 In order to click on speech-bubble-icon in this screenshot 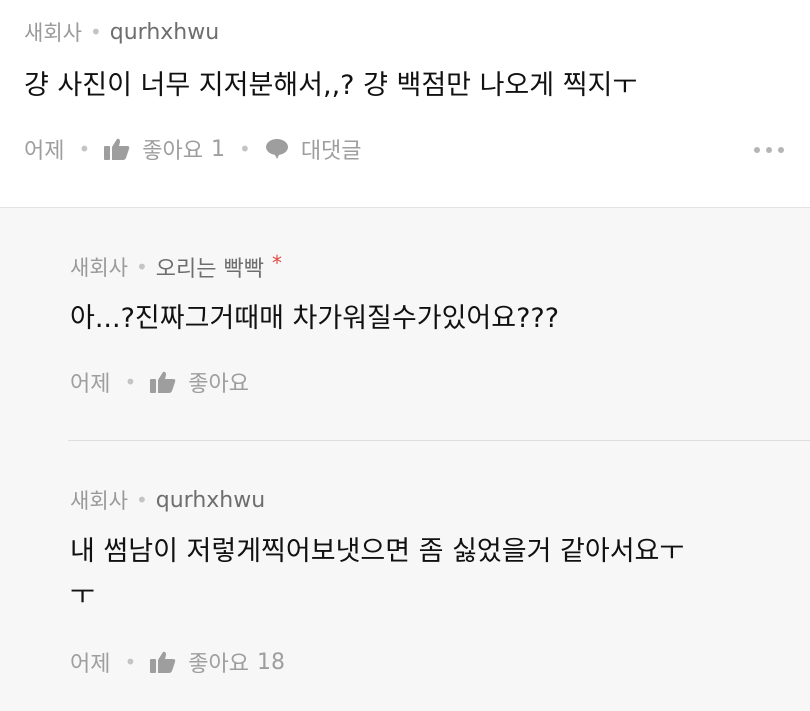, I will do `click(276, 149)`.